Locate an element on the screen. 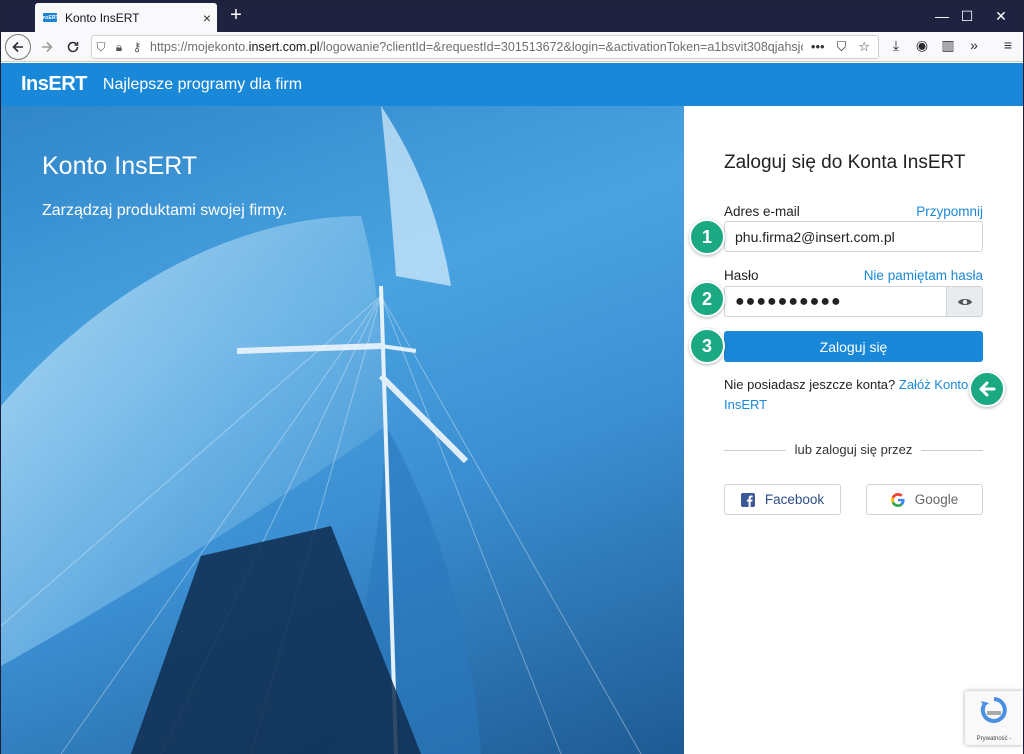 Image resolution: width=1024 pixels, height=754 pixels. back-icon is located at coordinates (17, 47).